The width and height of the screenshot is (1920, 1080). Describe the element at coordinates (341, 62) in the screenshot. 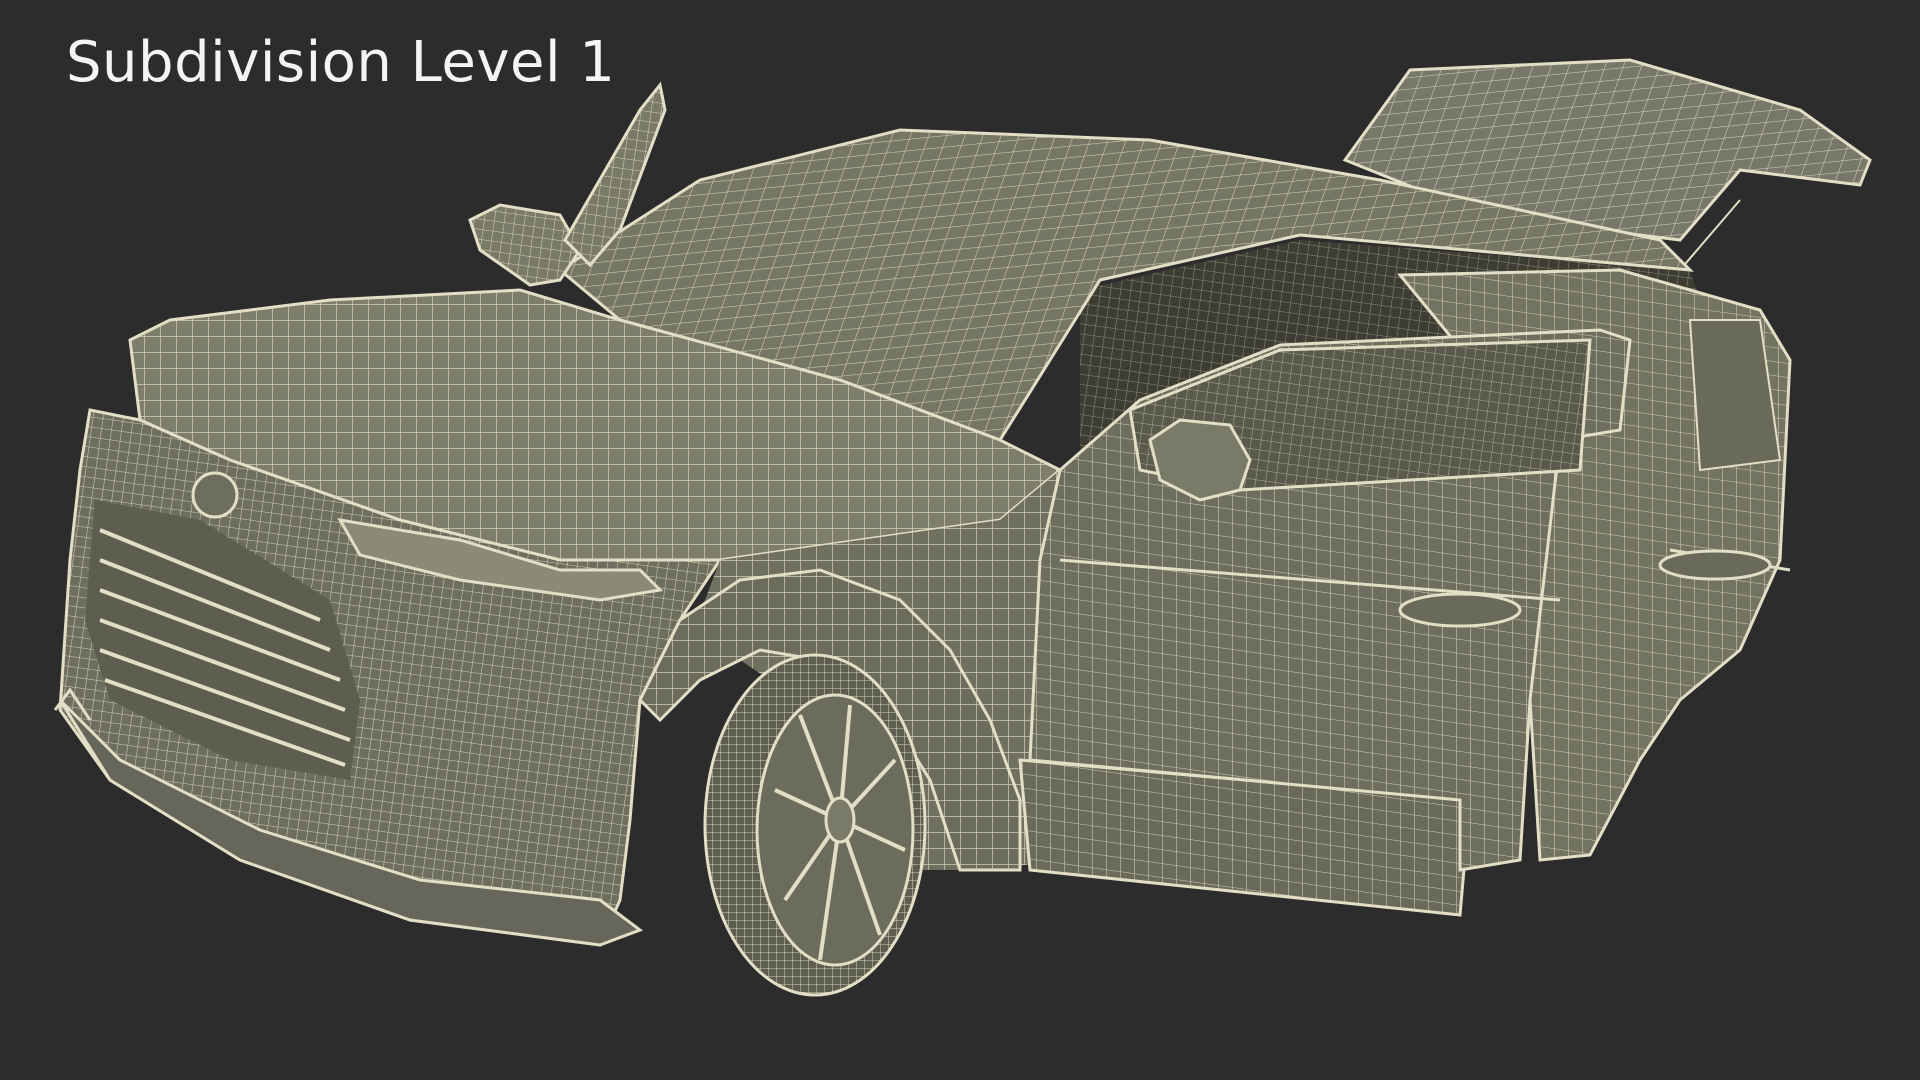

I see `subdivision-level-caption: Subdivision Level 1` at that location.